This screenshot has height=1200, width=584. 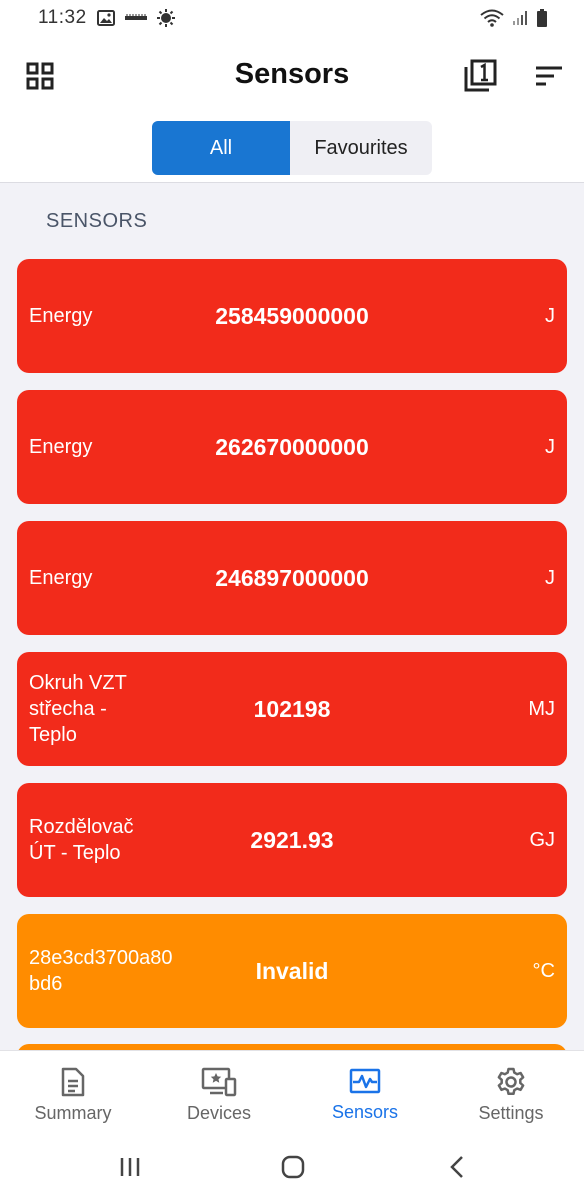 I want to click on sensor-unit: GJ, so click(x=542, y=839).